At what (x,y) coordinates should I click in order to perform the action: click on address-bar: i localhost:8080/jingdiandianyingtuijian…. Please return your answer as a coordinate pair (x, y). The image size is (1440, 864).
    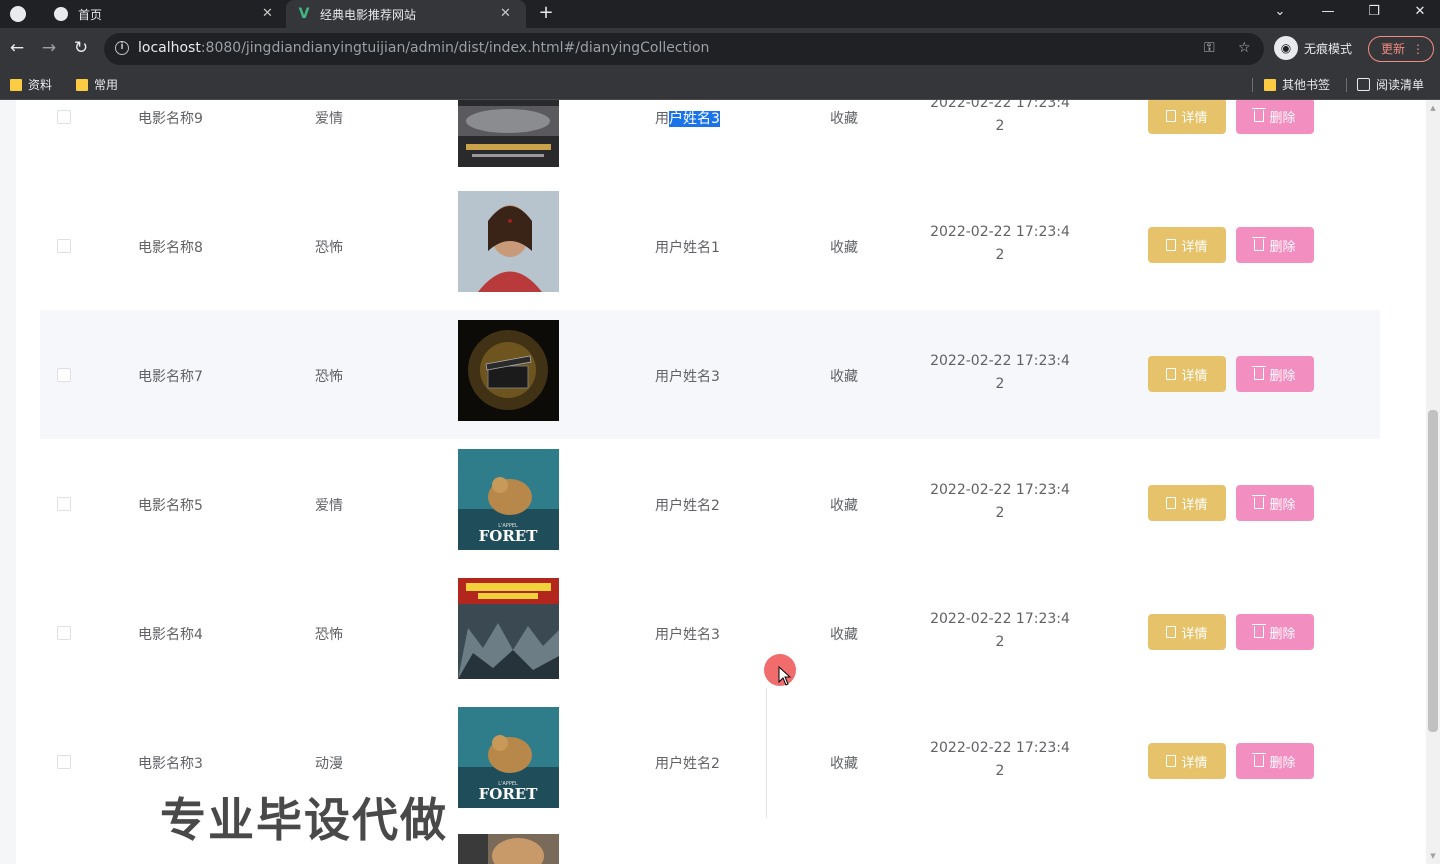
    Looking at the image, I should click on (684, 49).